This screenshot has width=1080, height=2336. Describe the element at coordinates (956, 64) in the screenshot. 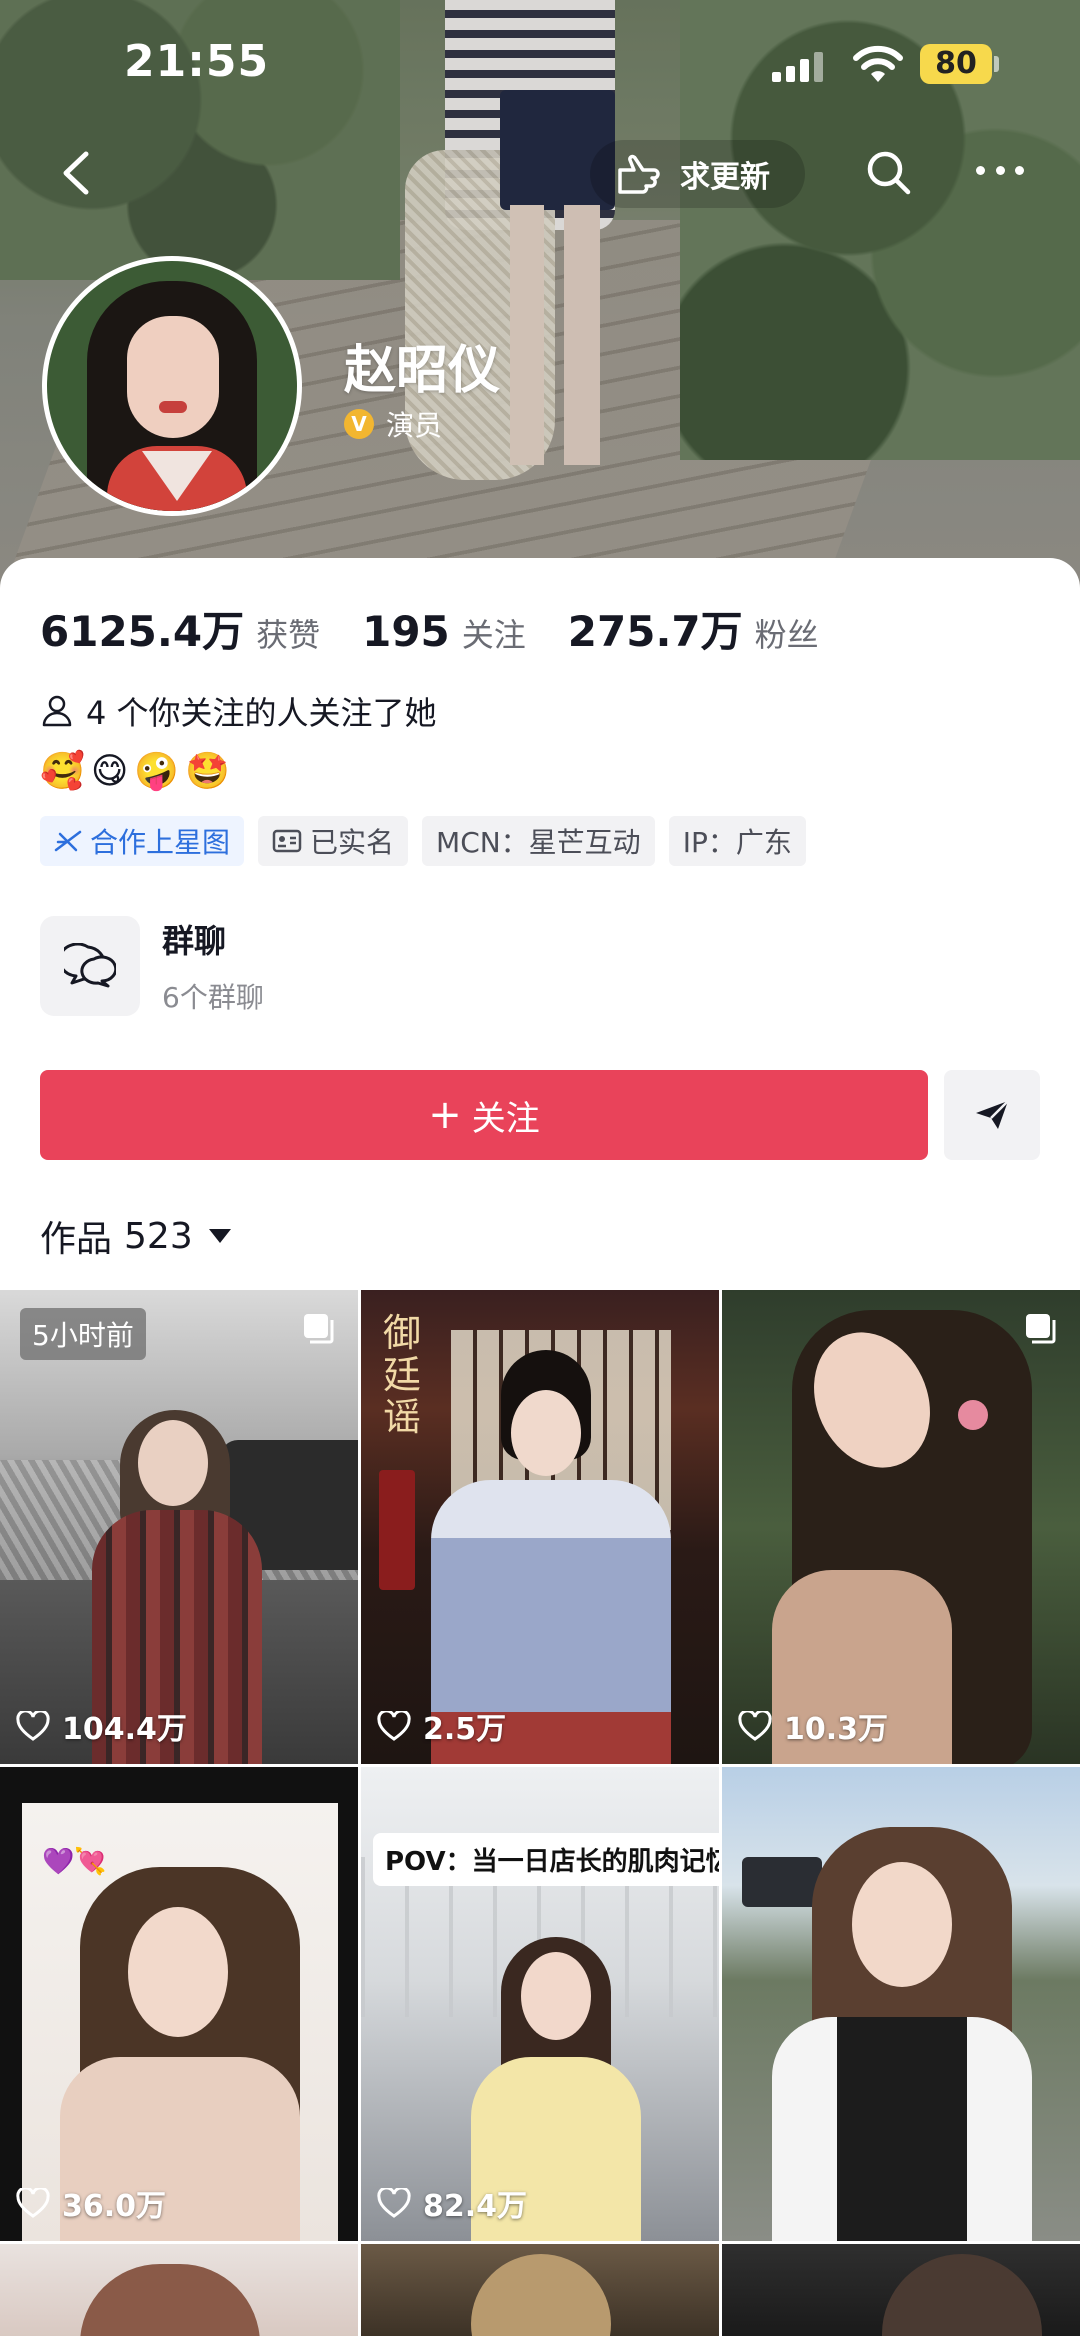

I see `battery-indicator: 80` at that location.